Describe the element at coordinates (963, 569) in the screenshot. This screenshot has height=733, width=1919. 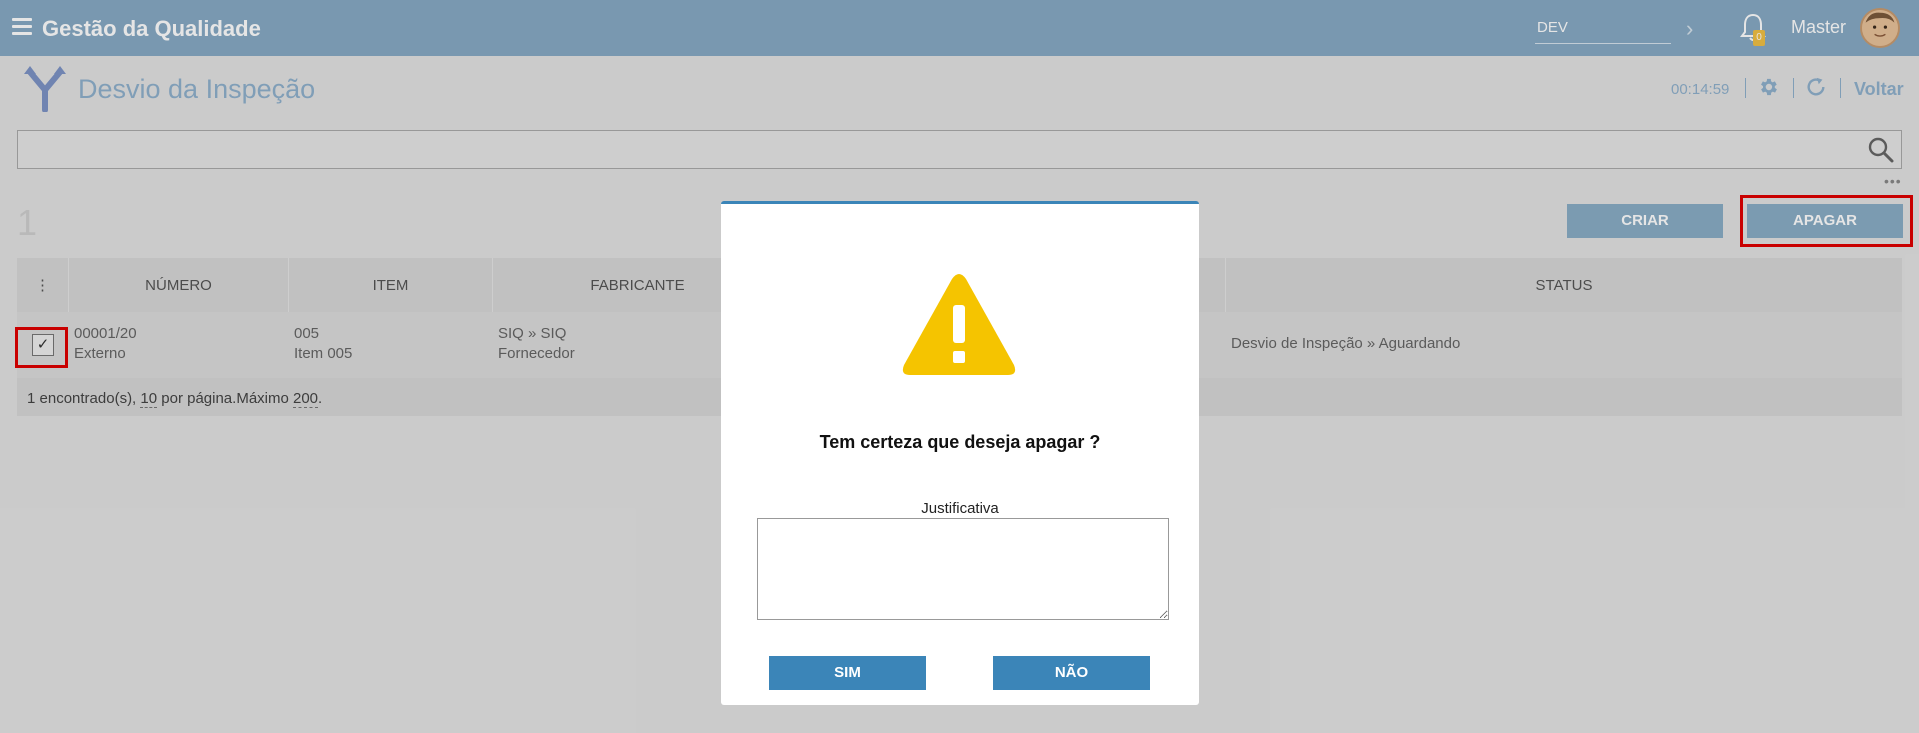
I see `justification-textarea` at that location.